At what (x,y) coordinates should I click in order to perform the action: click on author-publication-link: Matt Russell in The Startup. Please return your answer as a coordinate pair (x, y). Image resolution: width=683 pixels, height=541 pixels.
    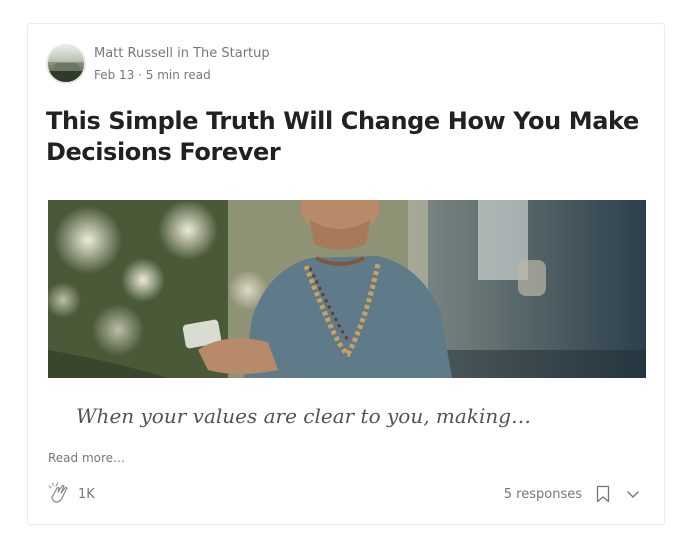
    Looking at the image, I should click on (182, 54).